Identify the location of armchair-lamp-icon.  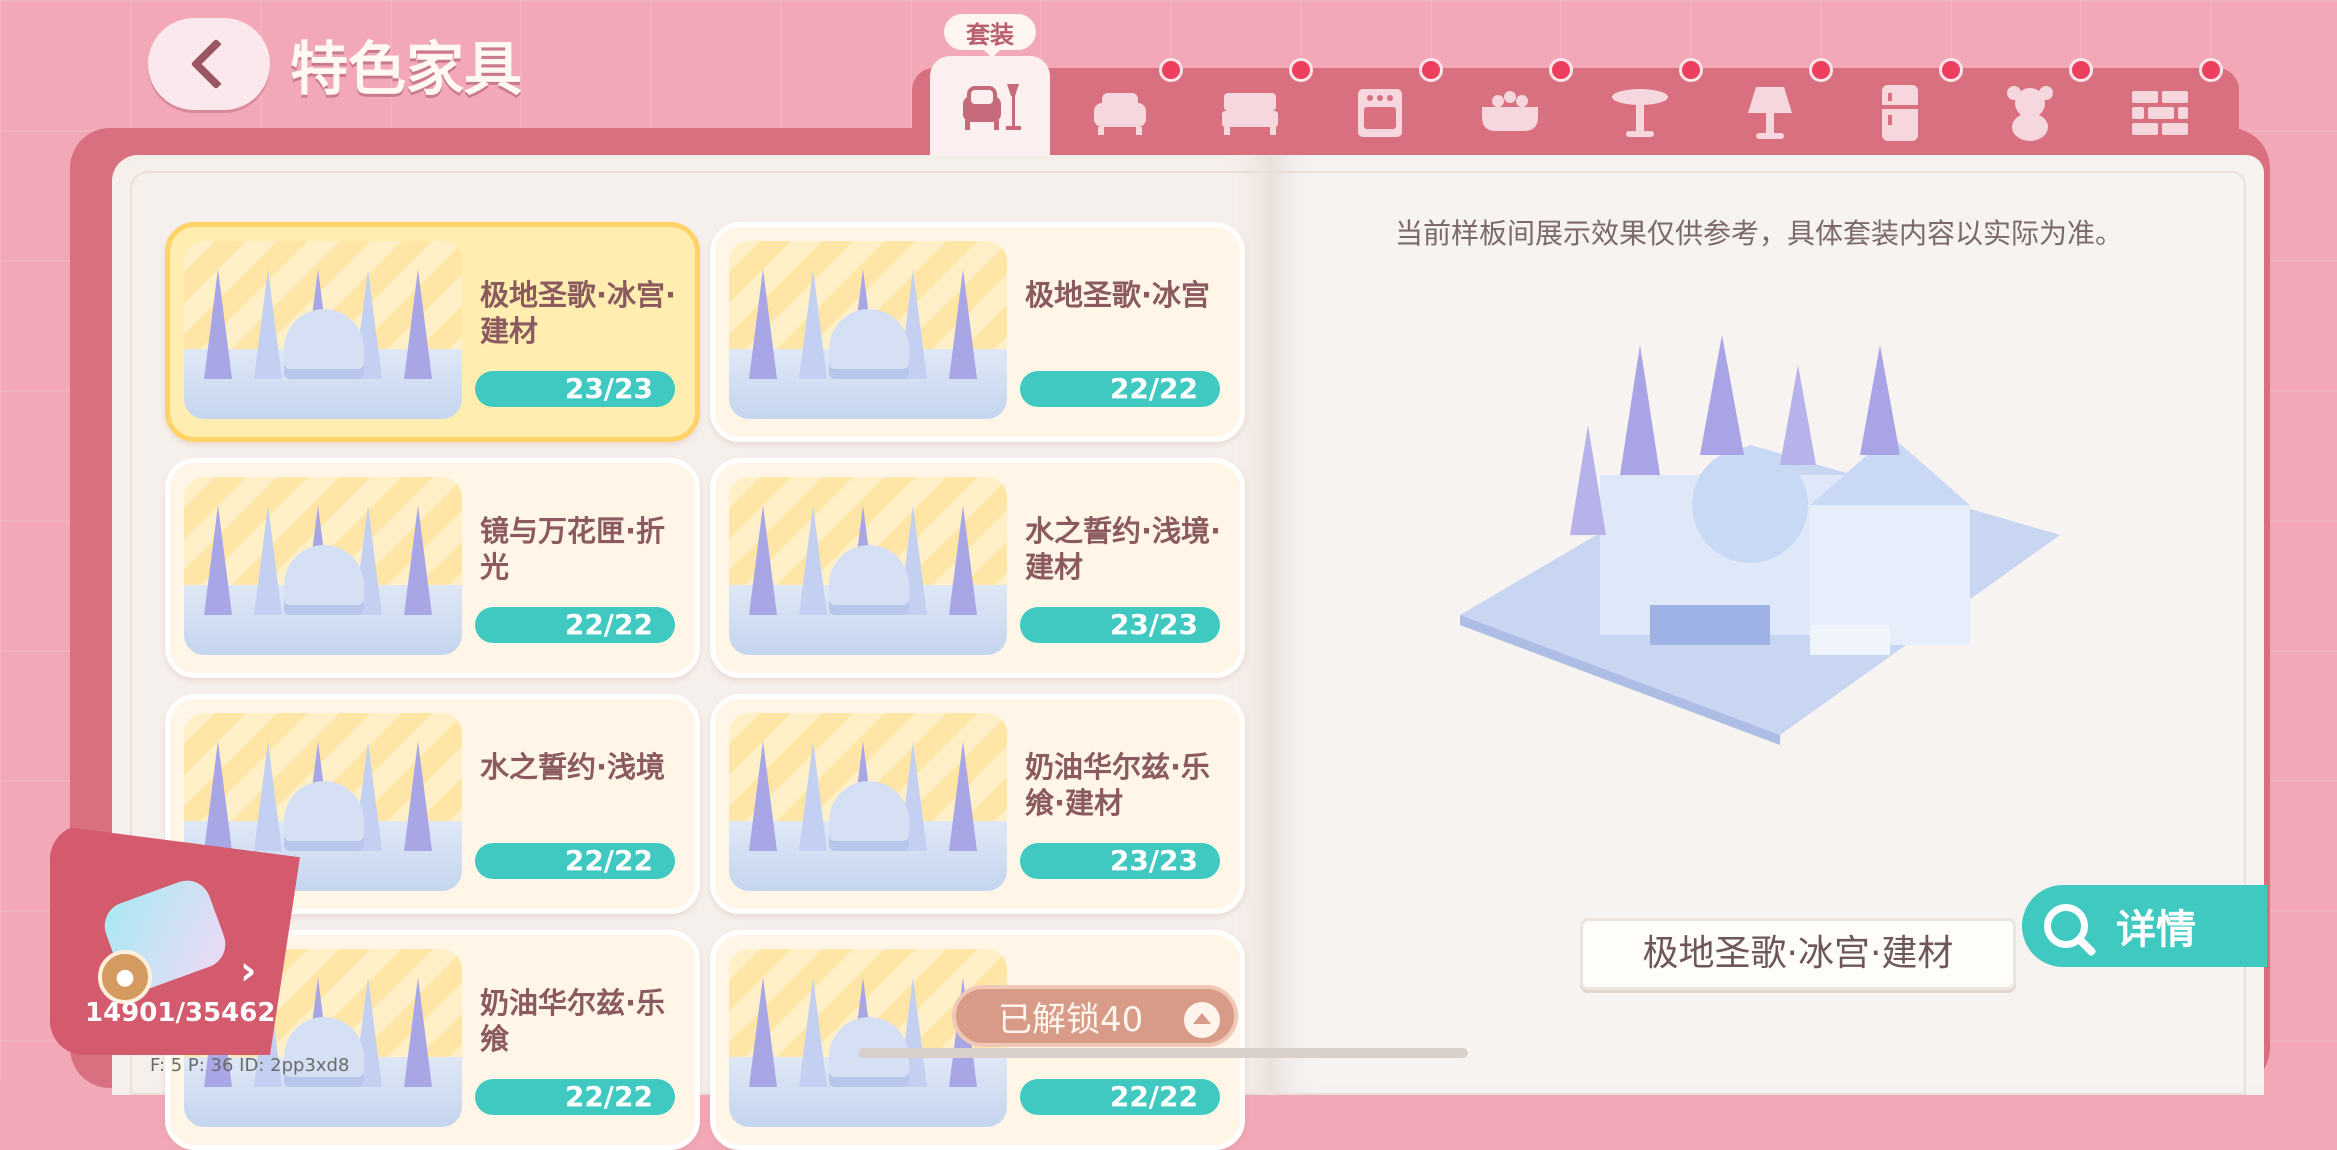
(992, 107).